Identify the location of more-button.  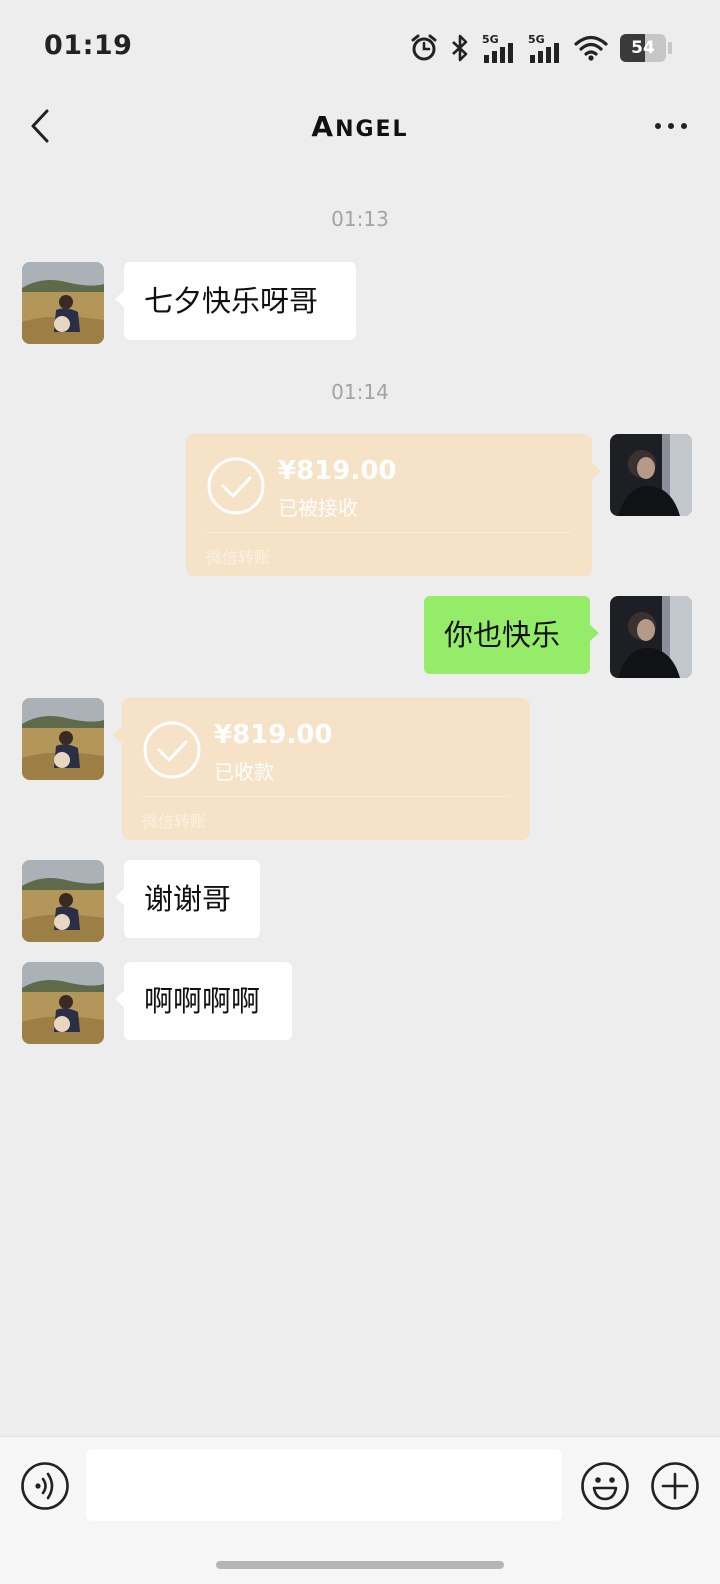
(671, 126).